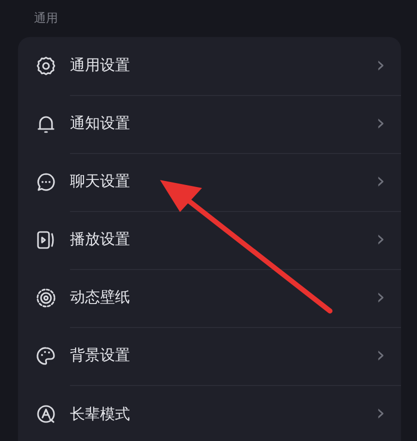  What do you see at coordinates (46, 182) in the screenshot?
I see `chat-bubble-icon` at bounding box center [46, 182].